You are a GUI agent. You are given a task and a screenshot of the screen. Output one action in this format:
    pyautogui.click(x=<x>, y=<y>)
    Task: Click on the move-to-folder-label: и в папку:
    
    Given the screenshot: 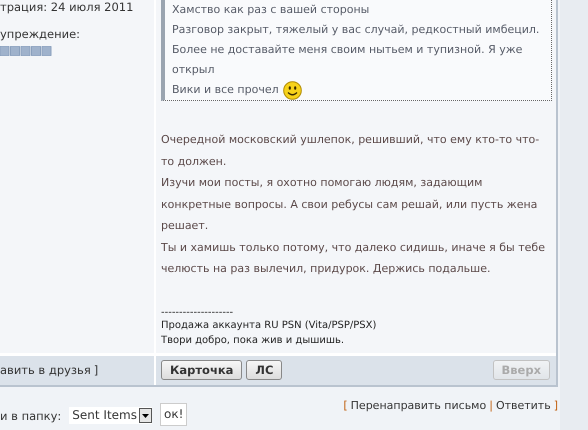 What is the action you would take?
    pyautogui.click(x=31, y=415)
    